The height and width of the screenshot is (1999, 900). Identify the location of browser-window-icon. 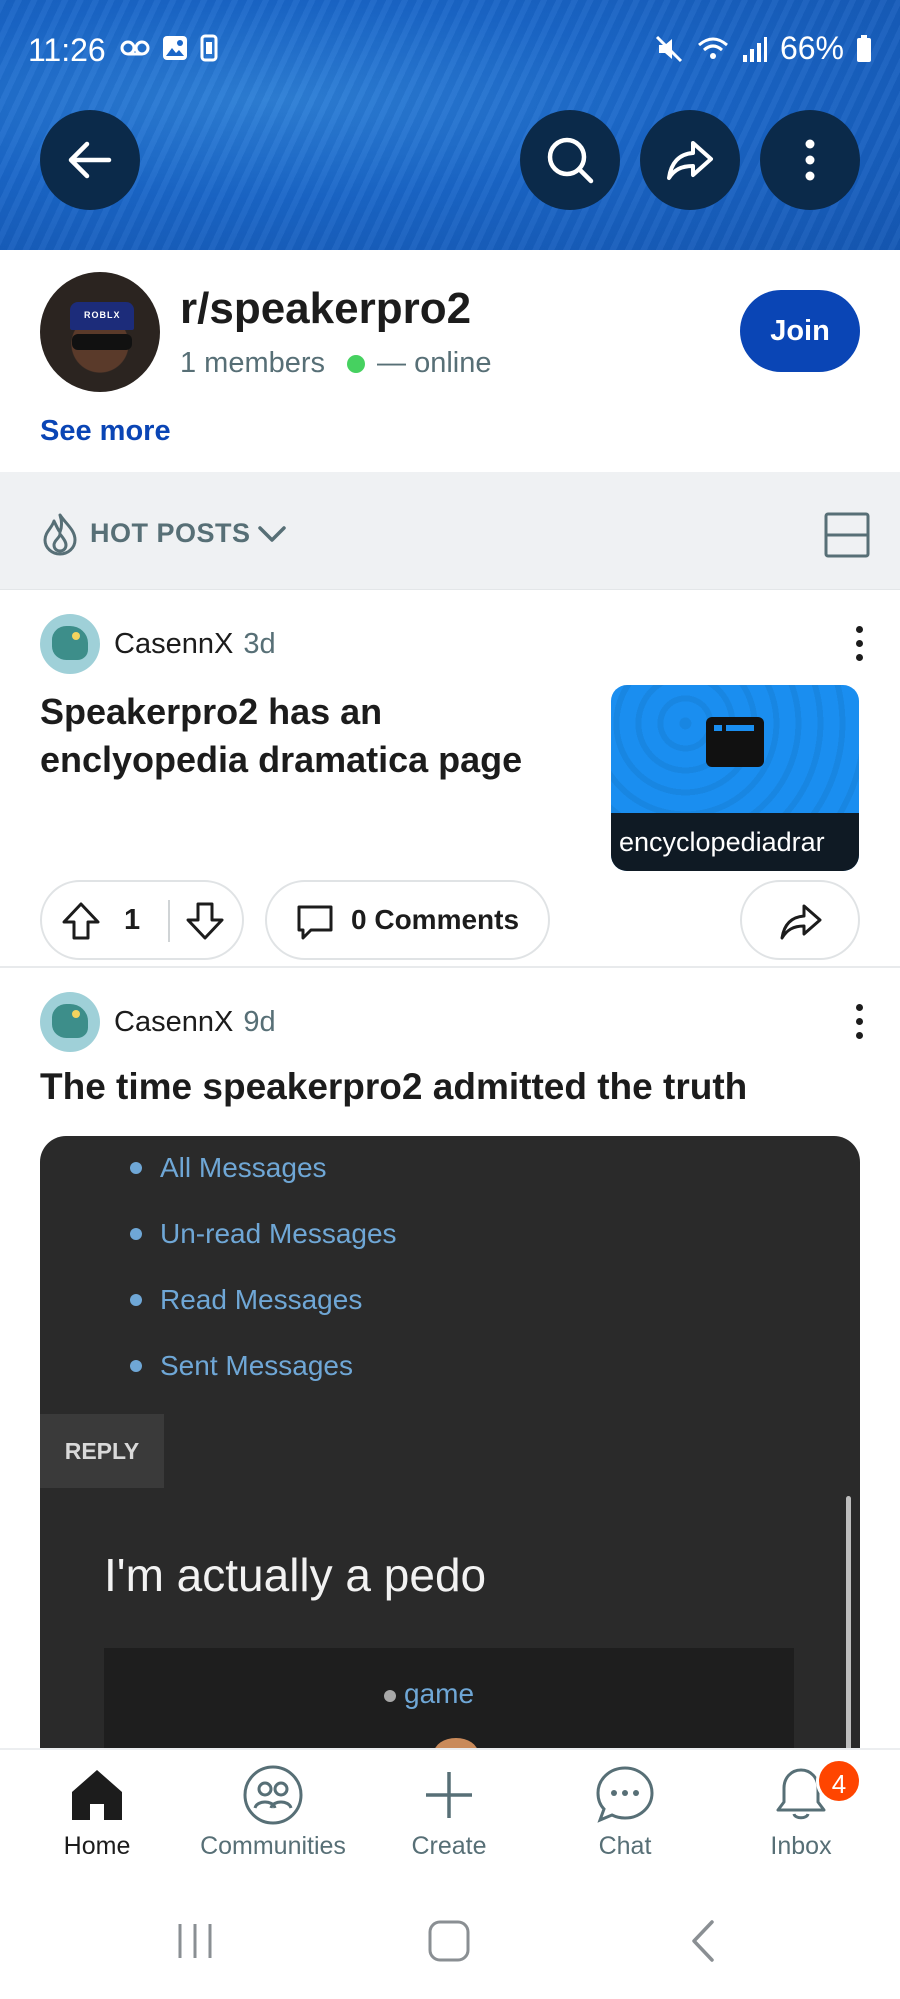
(735, 742).